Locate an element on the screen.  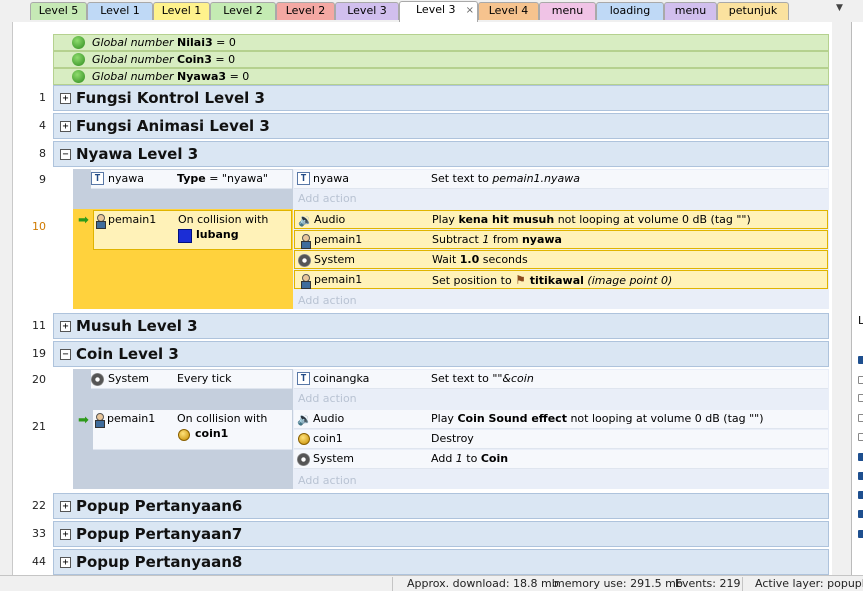
event-group: + Fungsi Animasi Level 3 is located at coordinates (441, 126).